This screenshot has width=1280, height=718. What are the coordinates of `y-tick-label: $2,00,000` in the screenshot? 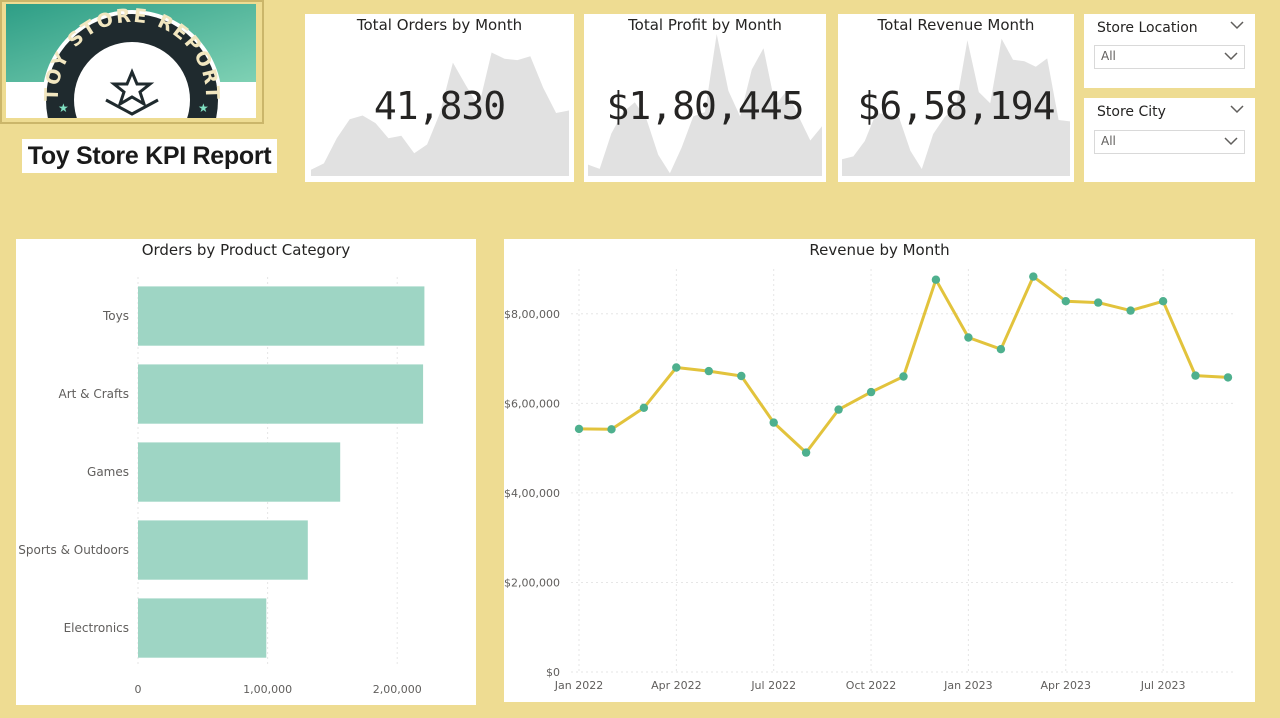 It's located at (532, 582).